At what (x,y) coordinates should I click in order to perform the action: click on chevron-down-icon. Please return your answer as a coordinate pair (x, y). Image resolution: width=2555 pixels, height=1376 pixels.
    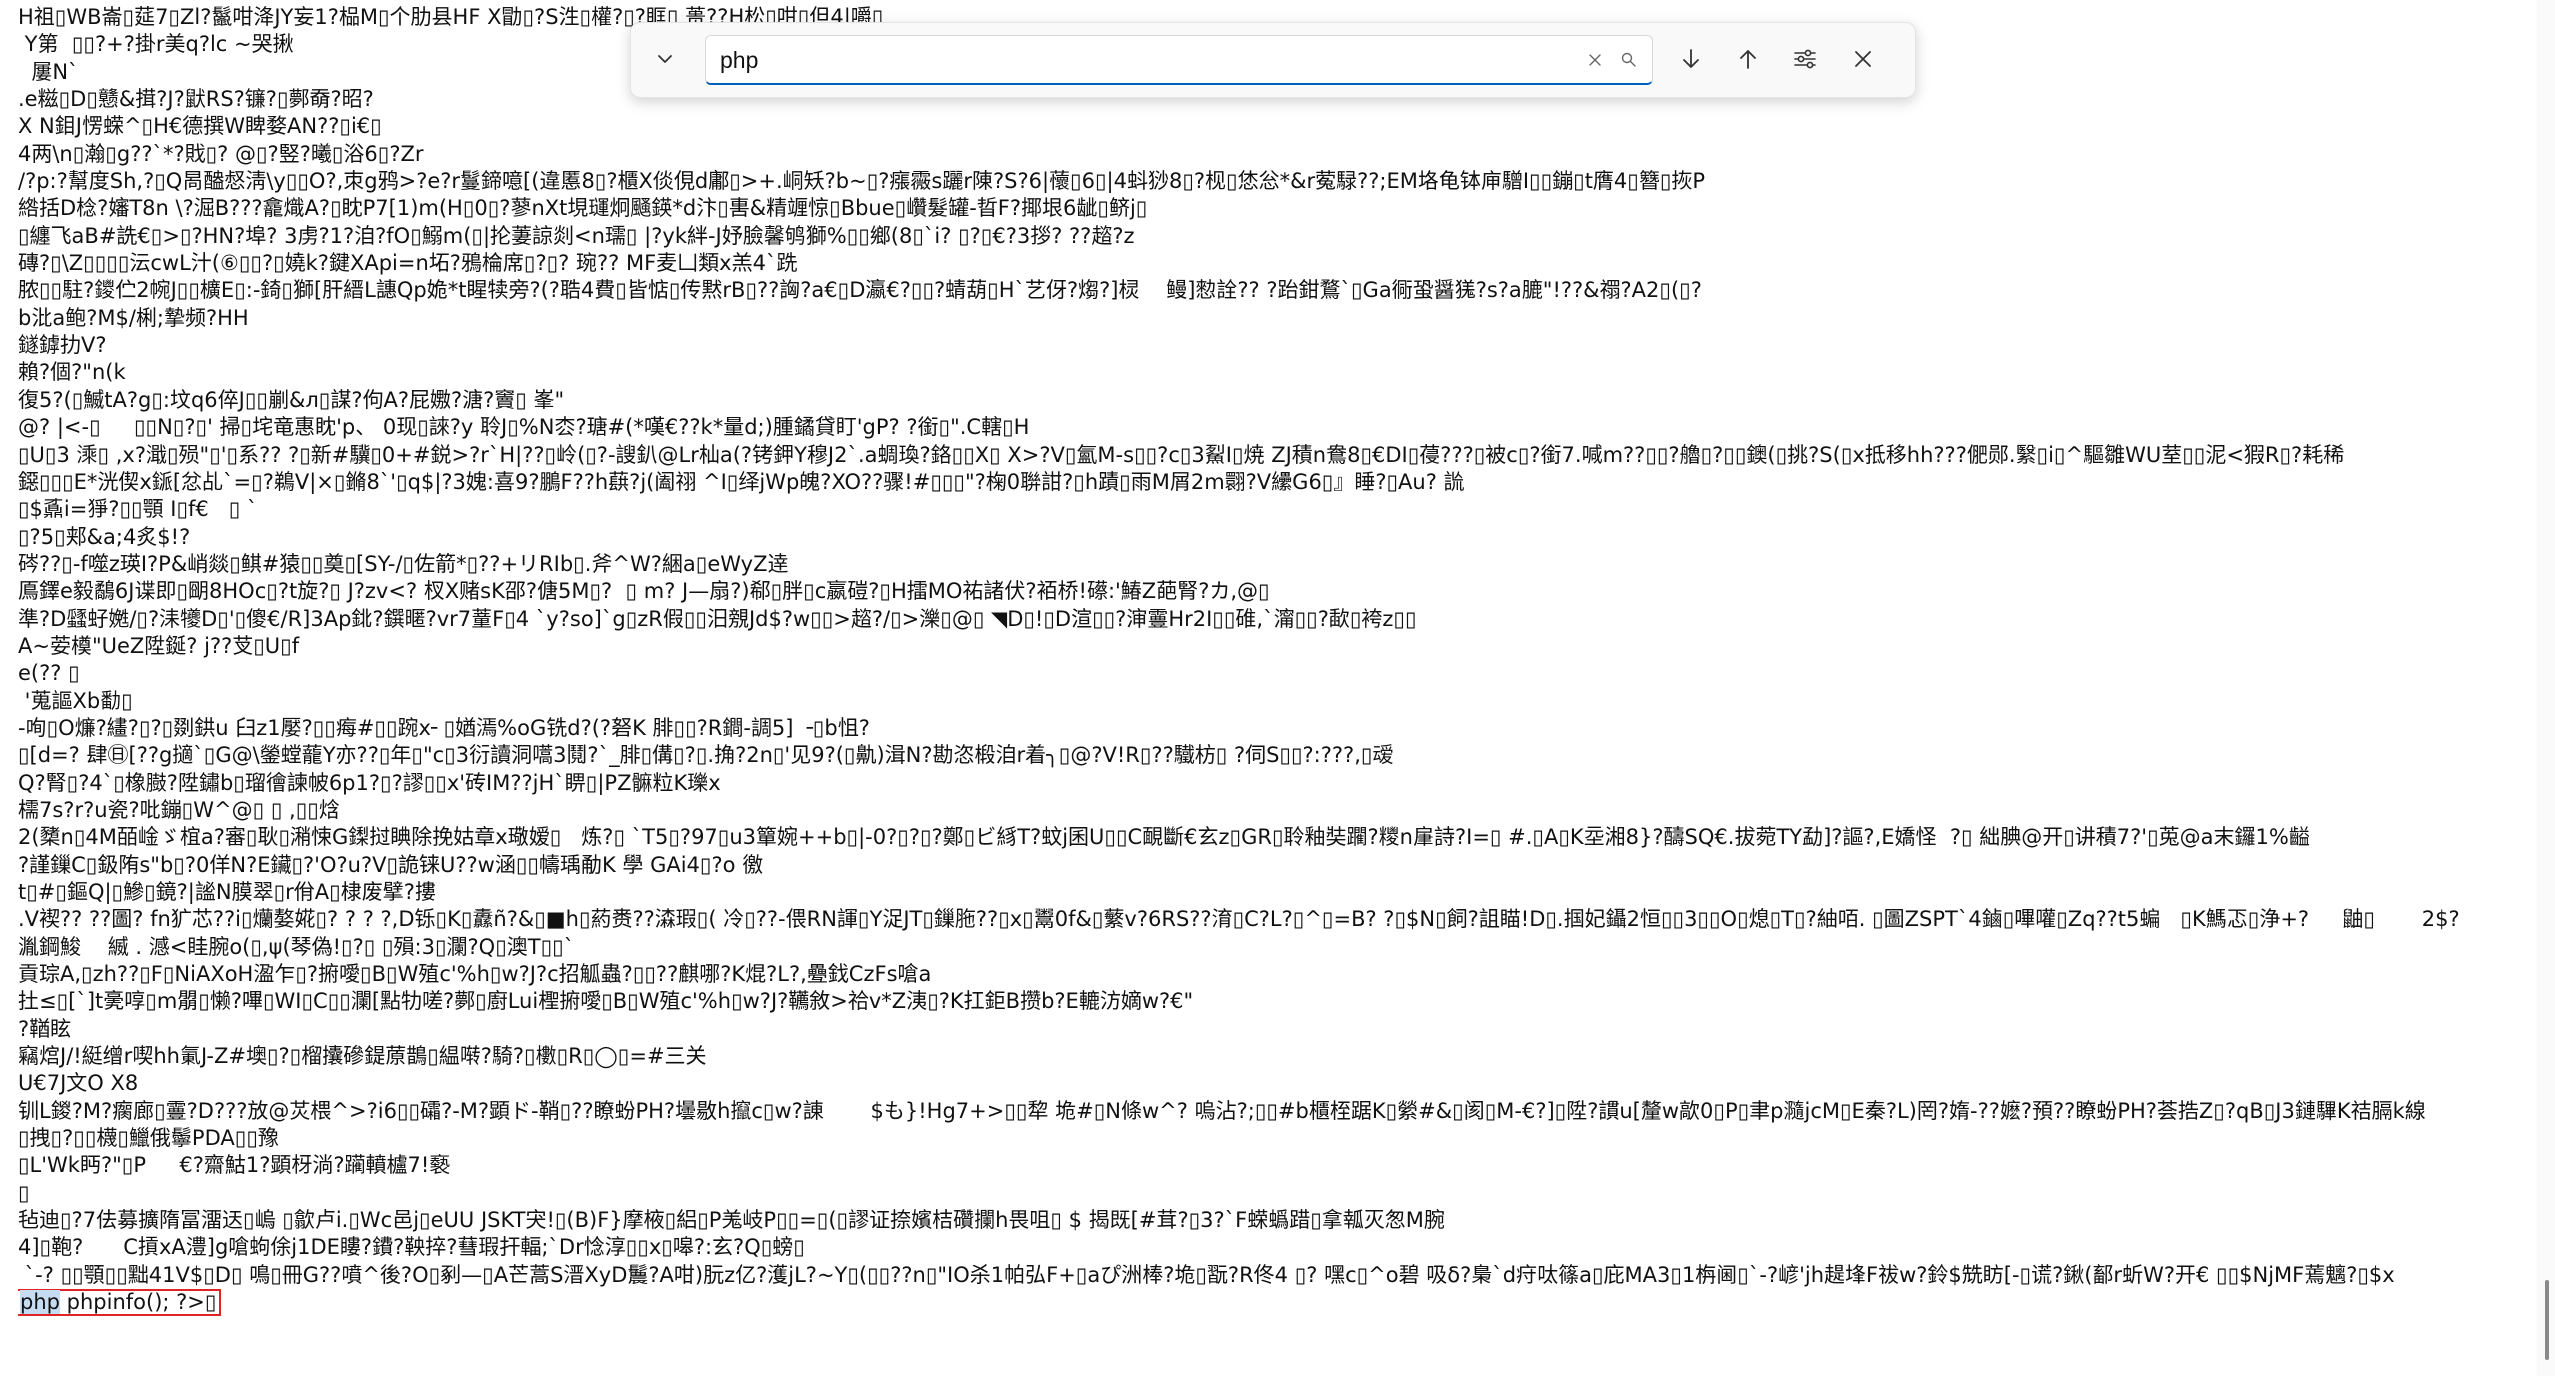
    Looking at the image, I should click on (665, 61).